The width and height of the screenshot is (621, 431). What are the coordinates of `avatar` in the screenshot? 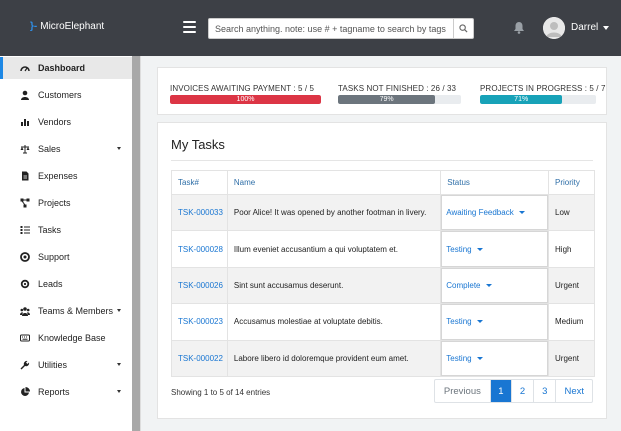 It's located at (554, 28).